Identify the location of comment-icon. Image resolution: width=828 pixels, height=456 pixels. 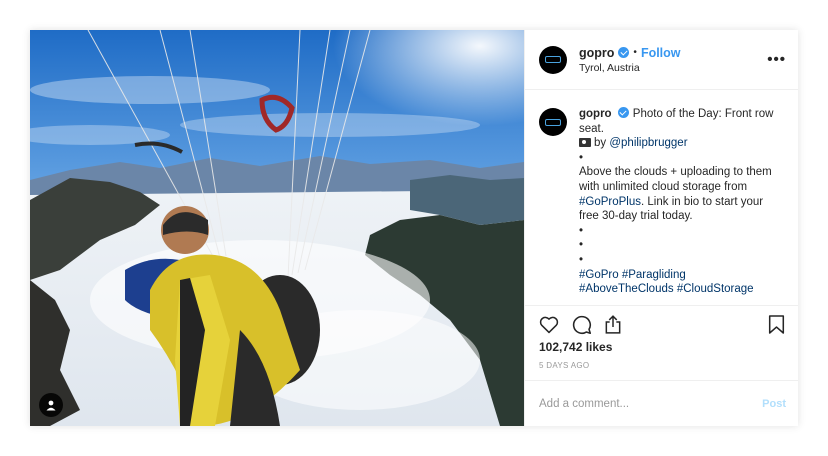
(581, 325).